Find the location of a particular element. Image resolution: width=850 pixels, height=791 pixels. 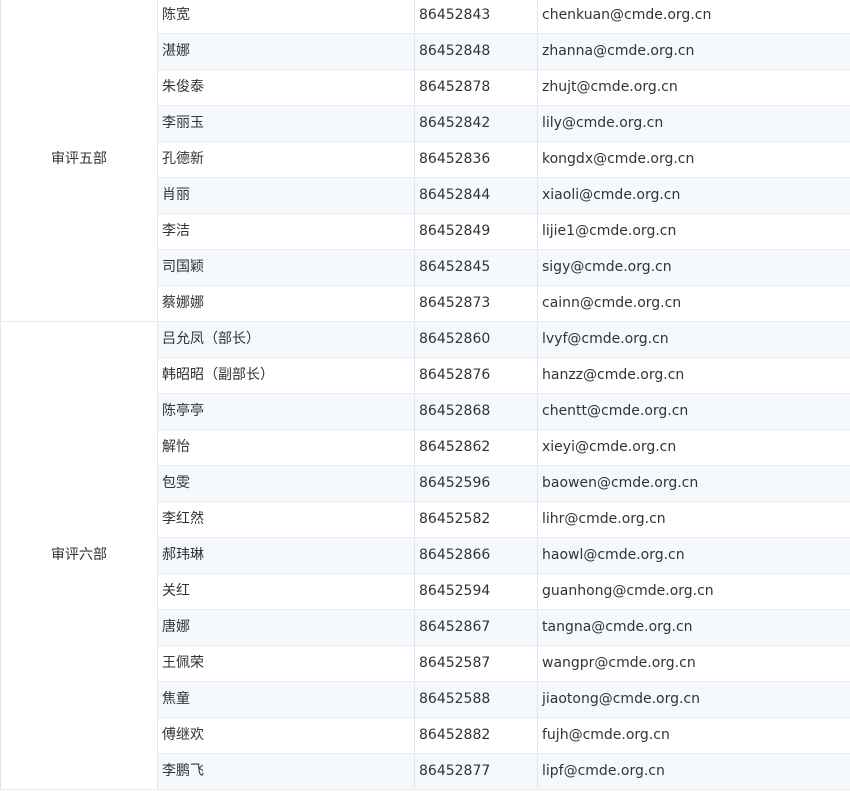

email-address-cell: lipf@cmde.org.cn is located at coordinates (693, 771).